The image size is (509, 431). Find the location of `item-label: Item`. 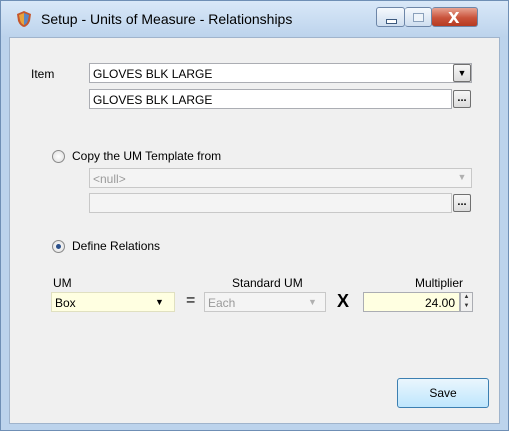

item-label: Item is located at coordinates (43, 74).